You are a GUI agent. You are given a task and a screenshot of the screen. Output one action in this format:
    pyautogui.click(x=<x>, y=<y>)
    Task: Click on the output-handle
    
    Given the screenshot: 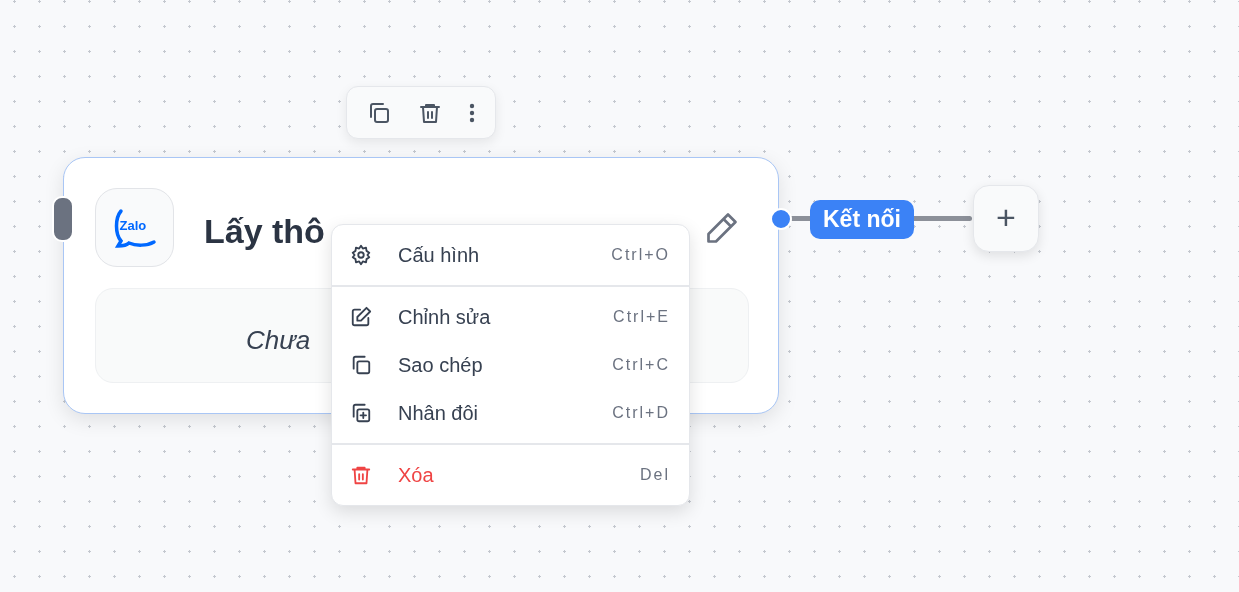 What is the action you would take?
    pyautogui.click(x=781, y=219)
    